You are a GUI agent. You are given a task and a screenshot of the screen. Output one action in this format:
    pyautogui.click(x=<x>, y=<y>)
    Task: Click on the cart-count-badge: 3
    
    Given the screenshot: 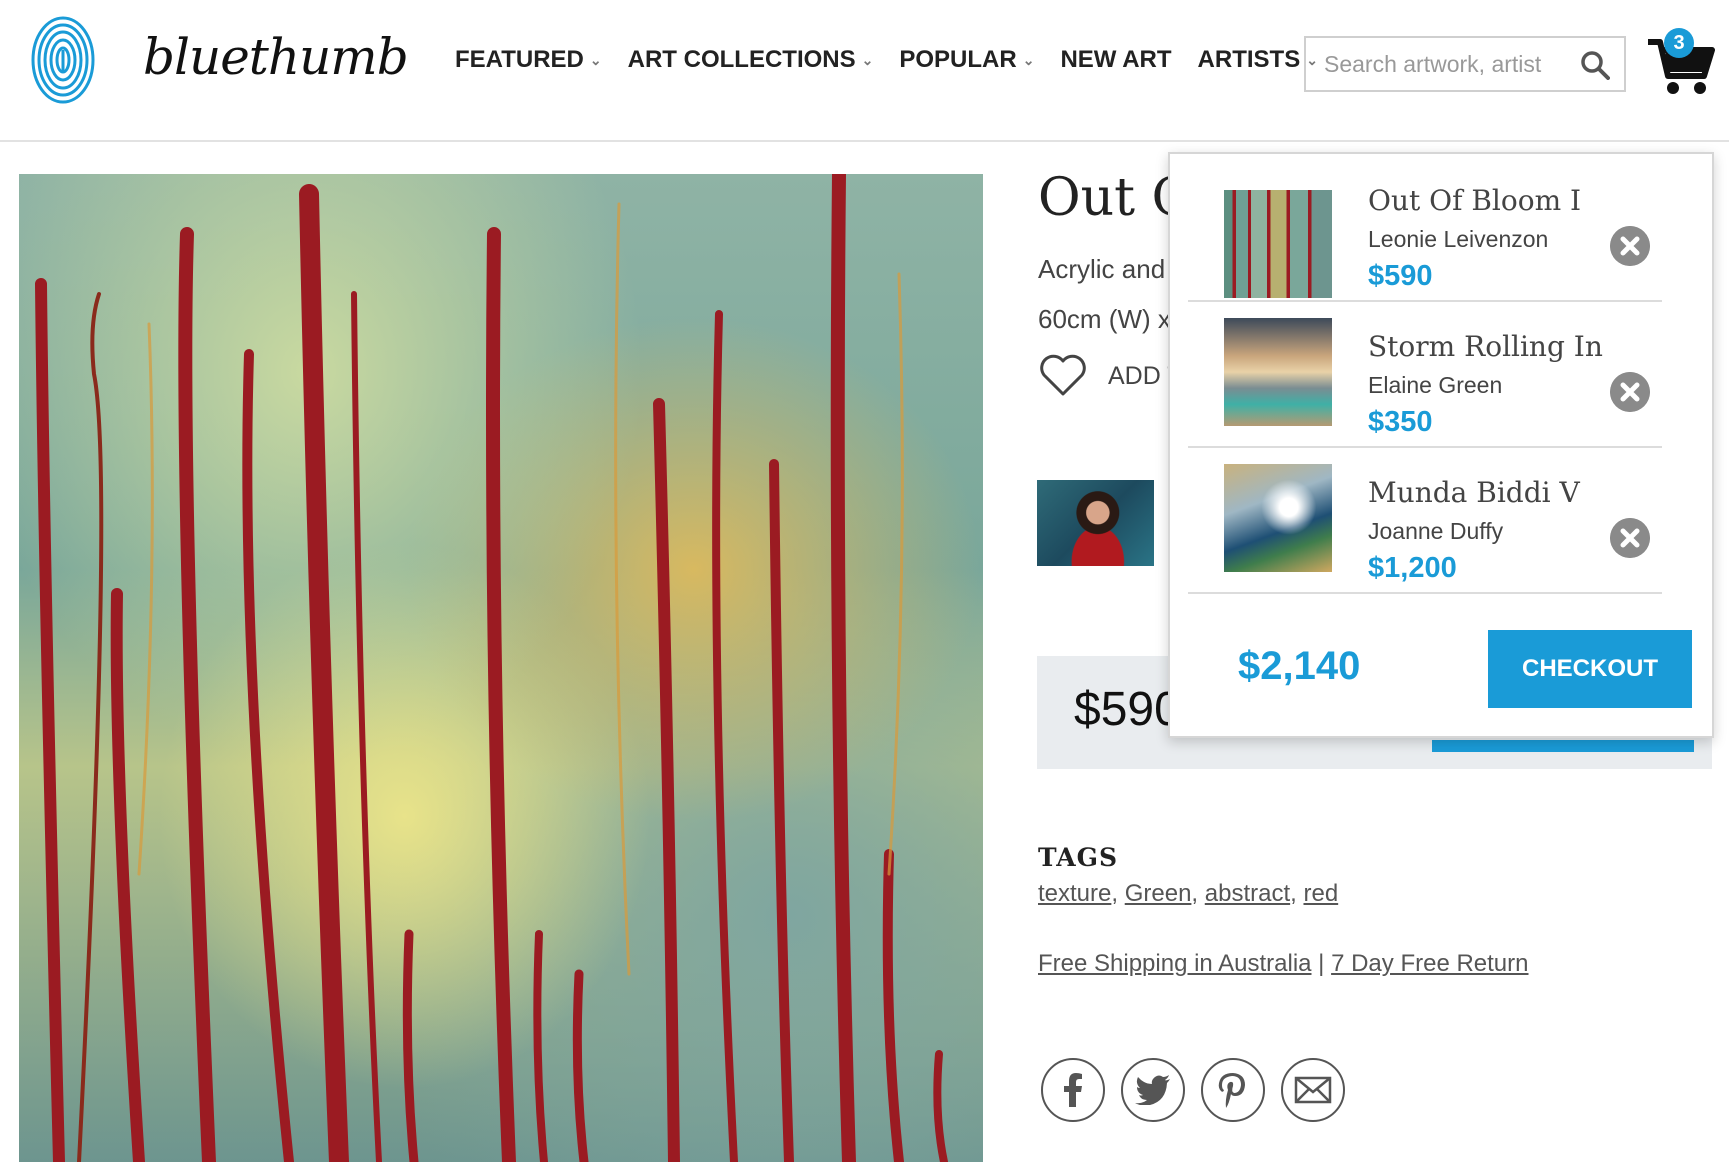 What is the action you would take?
    pyautogui.click(x=1679, y=43)
    